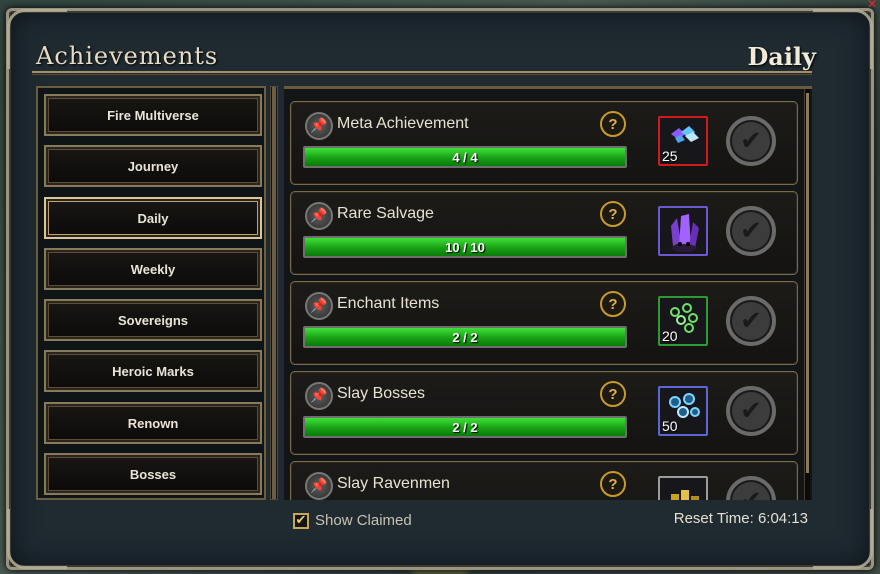 The height and width of the screenshot is (574, 880). I want to click on progress-bar: 10 / 10, so click(465, 247).